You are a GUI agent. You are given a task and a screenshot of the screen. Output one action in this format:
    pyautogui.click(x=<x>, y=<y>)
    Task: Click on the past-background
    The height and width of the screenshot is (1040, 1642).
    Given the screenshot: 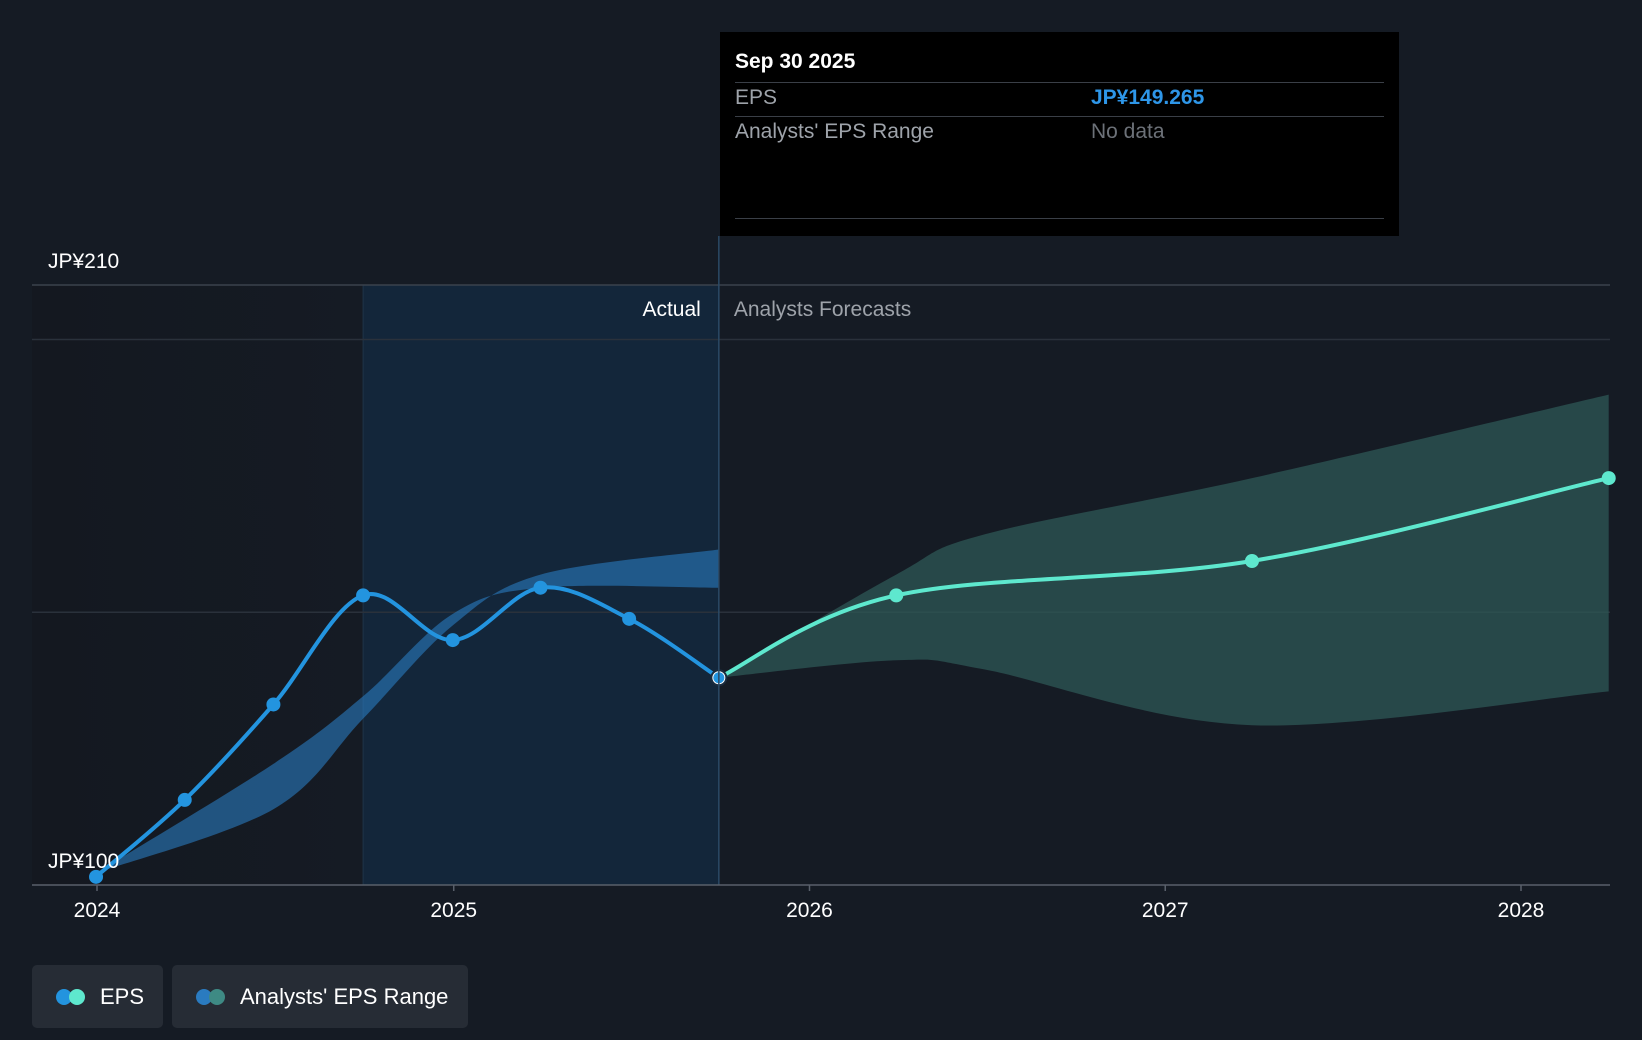 What is the action you would take?
    pyautogui.click(x=198, y=585)
    